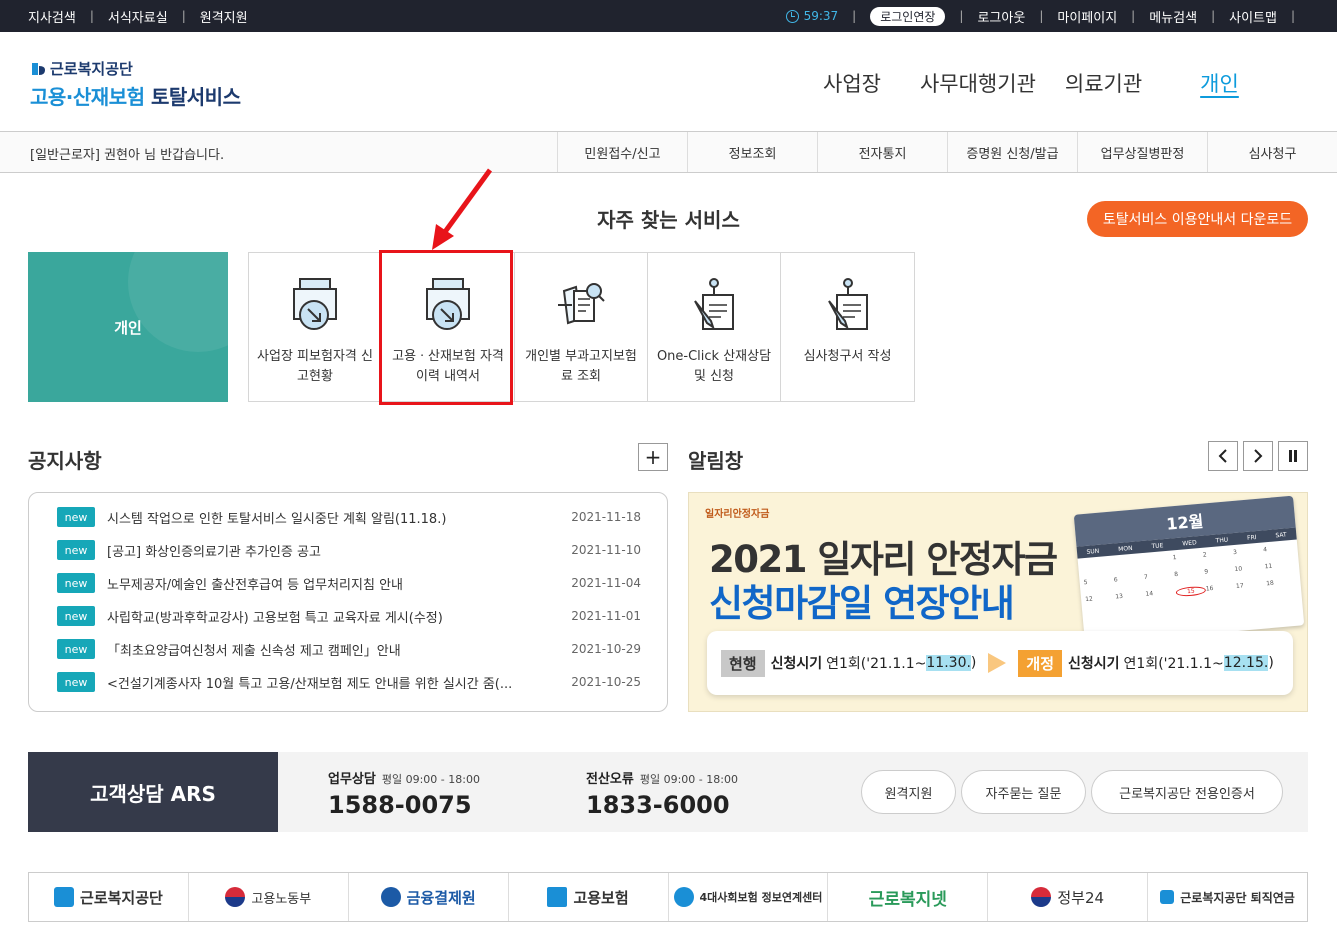 Image resolution: width=1337 pixels, height=929 pixels. I want to click on it-error-block: 전산오류 평일 09:00 - 18:00 1833-6000, so click(662, 795).